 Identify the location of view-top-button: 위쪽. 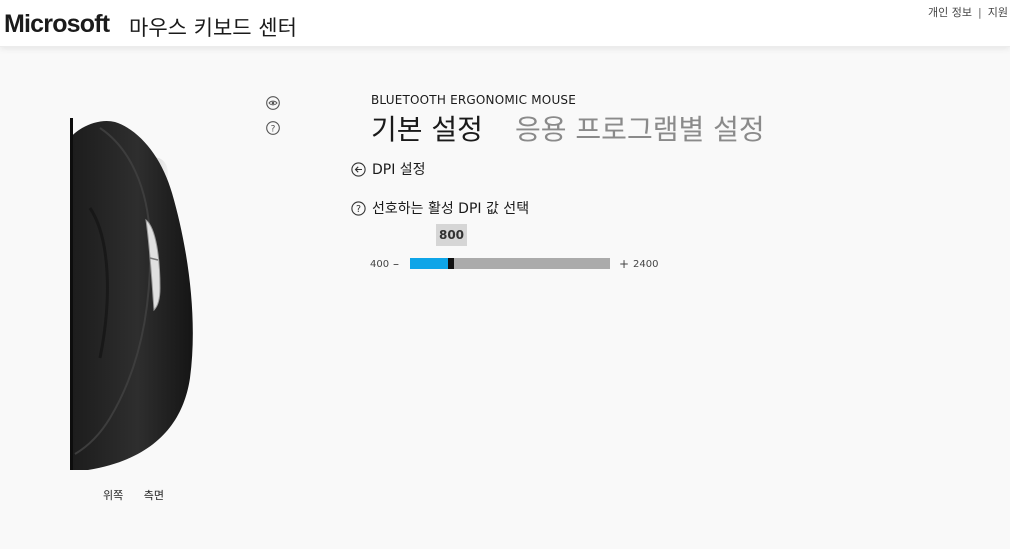
(113, 495).